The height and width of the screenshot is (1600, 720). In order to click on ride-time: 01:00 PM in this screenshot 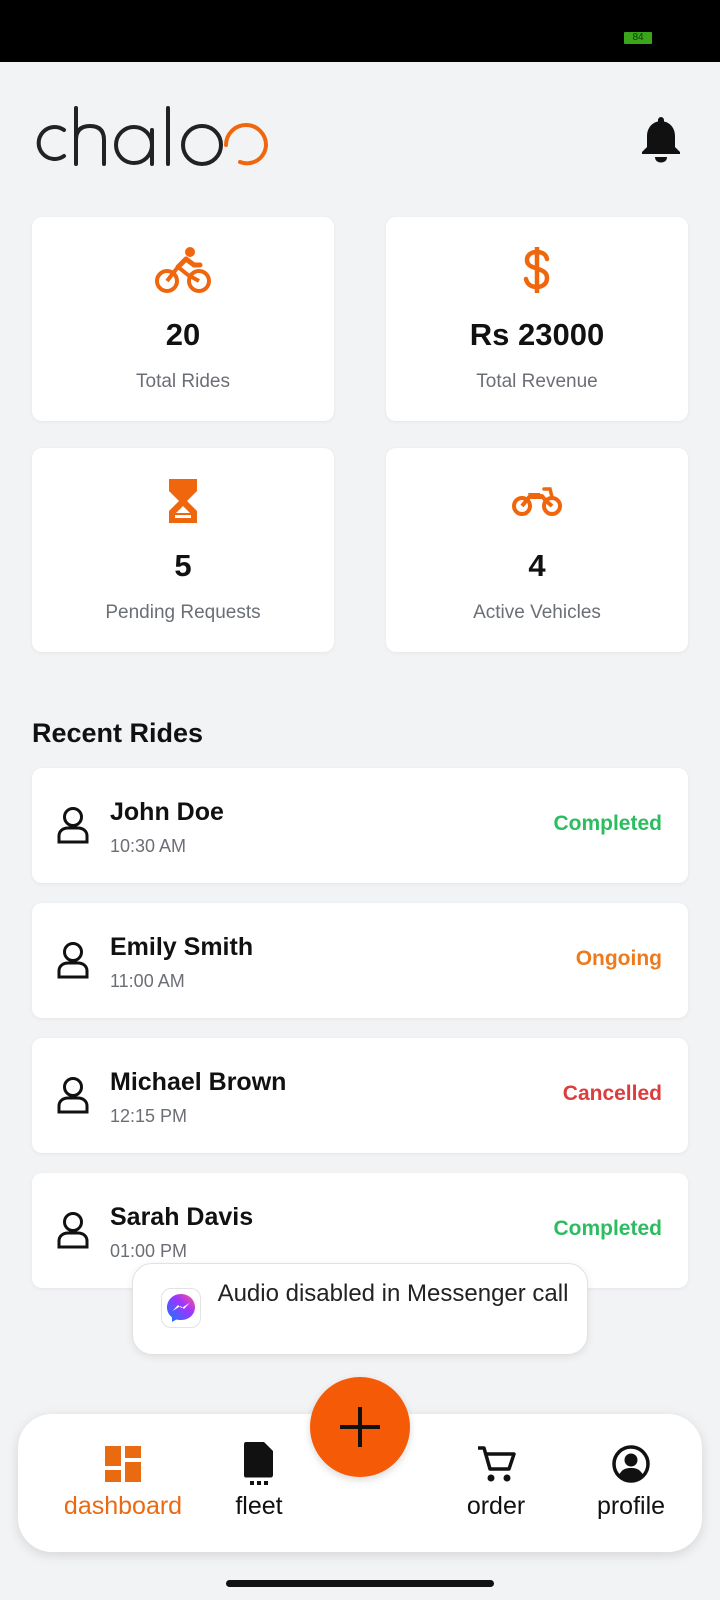, I will do `click(149, 1251)`.